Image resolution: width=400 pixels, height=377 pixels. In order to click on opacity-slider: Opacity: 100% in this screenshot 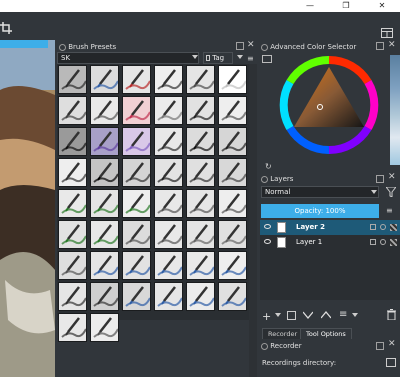, I will do `click(320, 211)`.